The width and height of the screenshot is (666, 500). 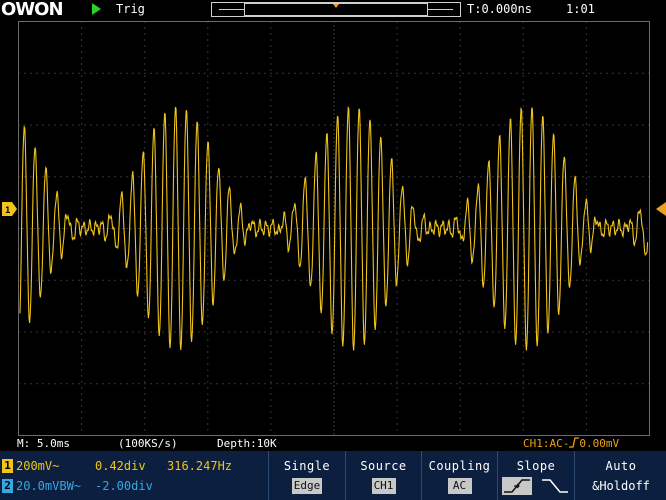 I want to click on channel-1-position: 0.42div, so click(x=120, y=466).